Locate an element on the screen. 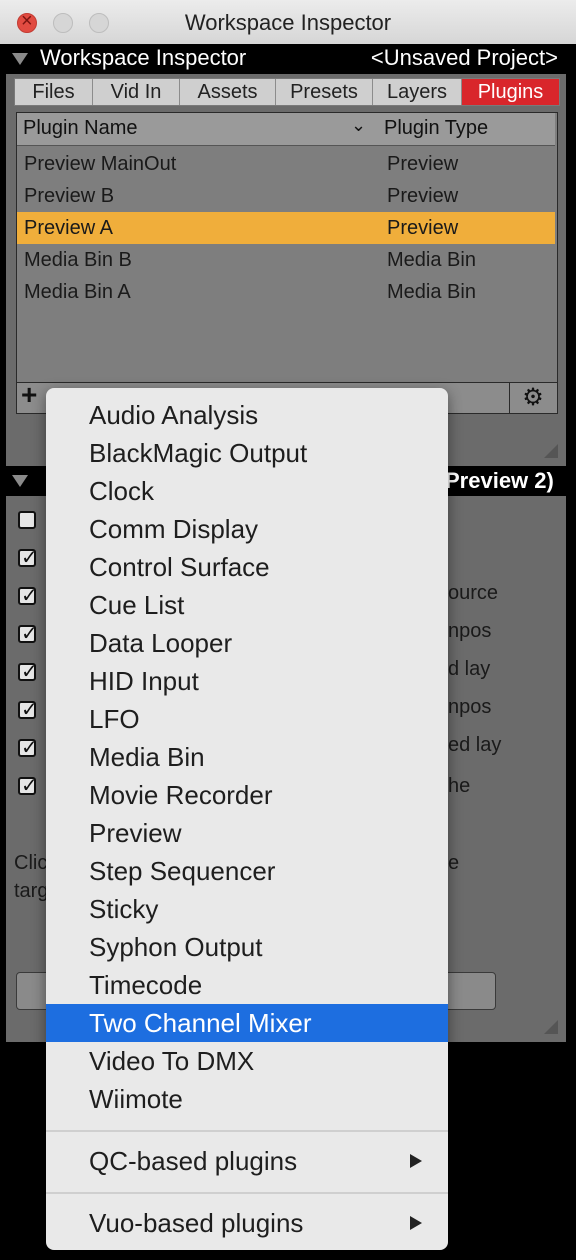 This screenshot has width=576, height=1260. tab-assets: Assets is located at coordinates (228, 92).